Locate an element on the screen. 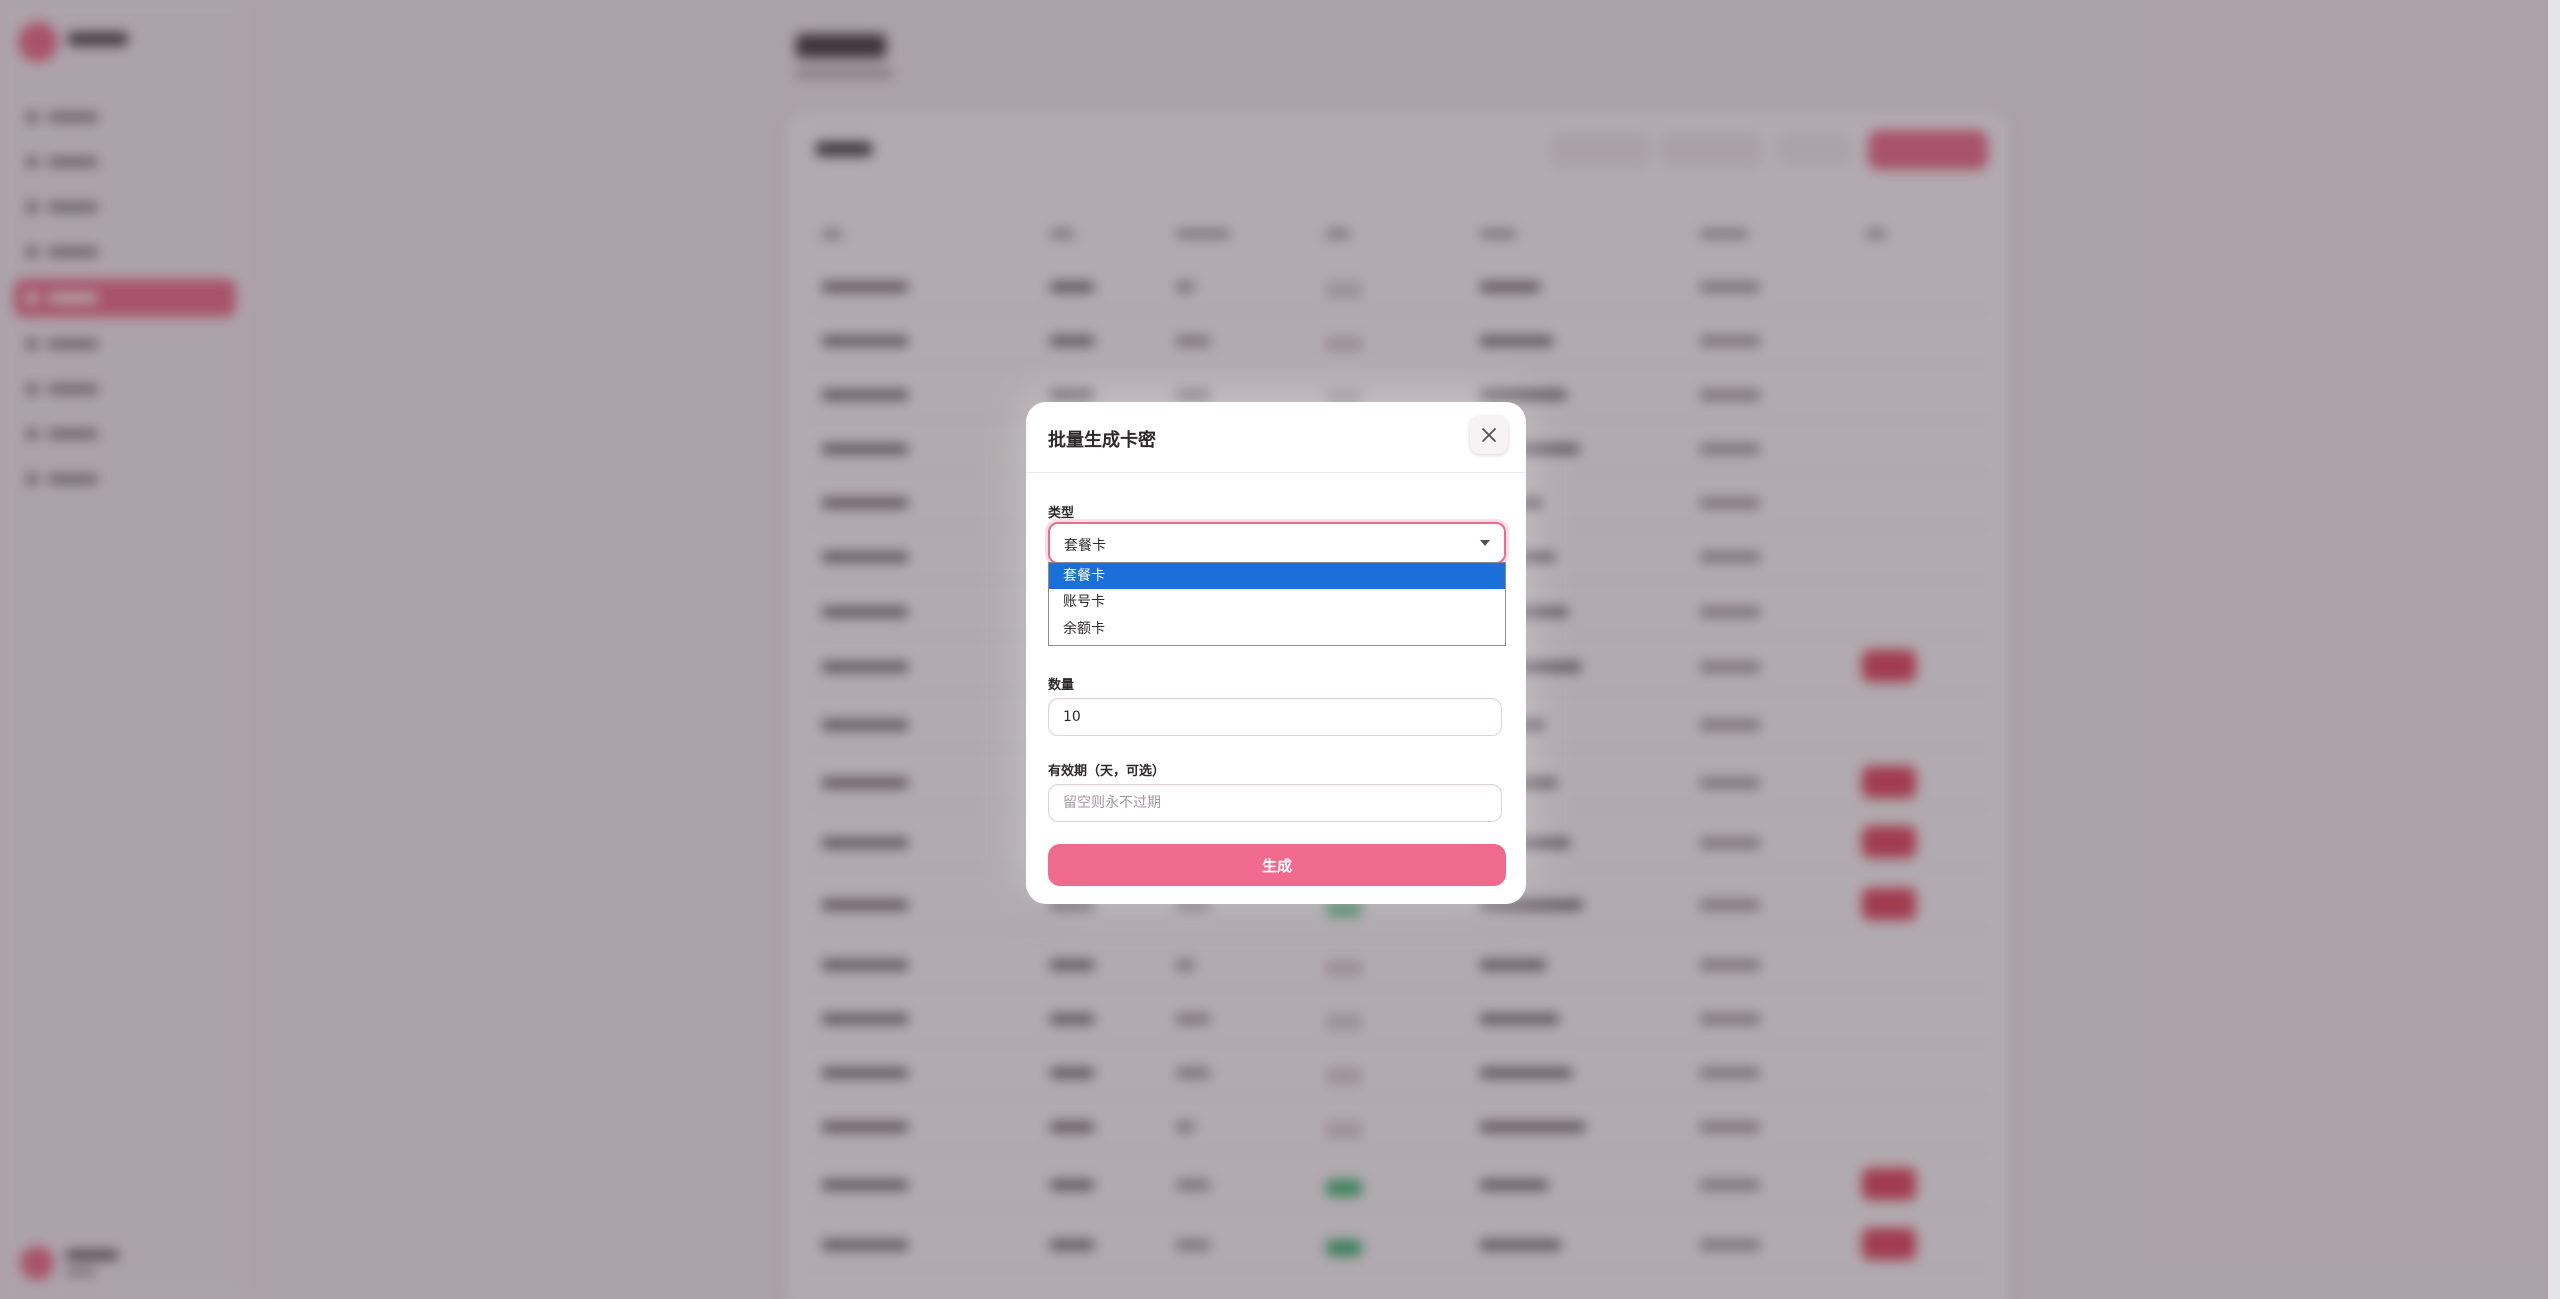 The height and width of the screenshot is (1299, 2560). quantity-label: 数量 is located at coordinates (1061, 685).